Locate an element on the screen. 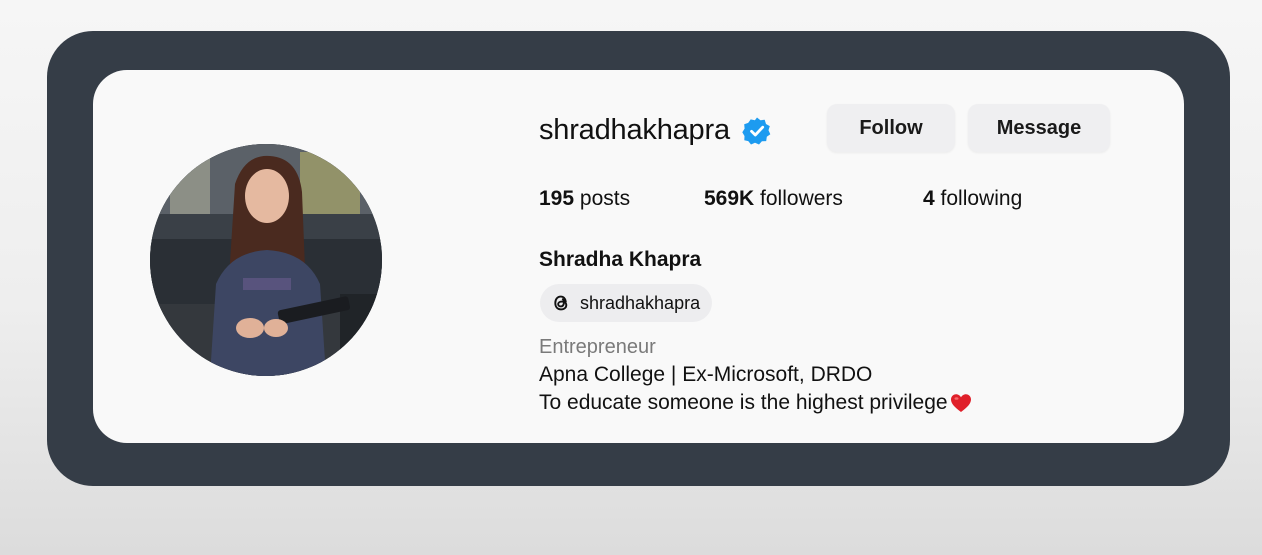  avatar is located at coordinates (266, 260).